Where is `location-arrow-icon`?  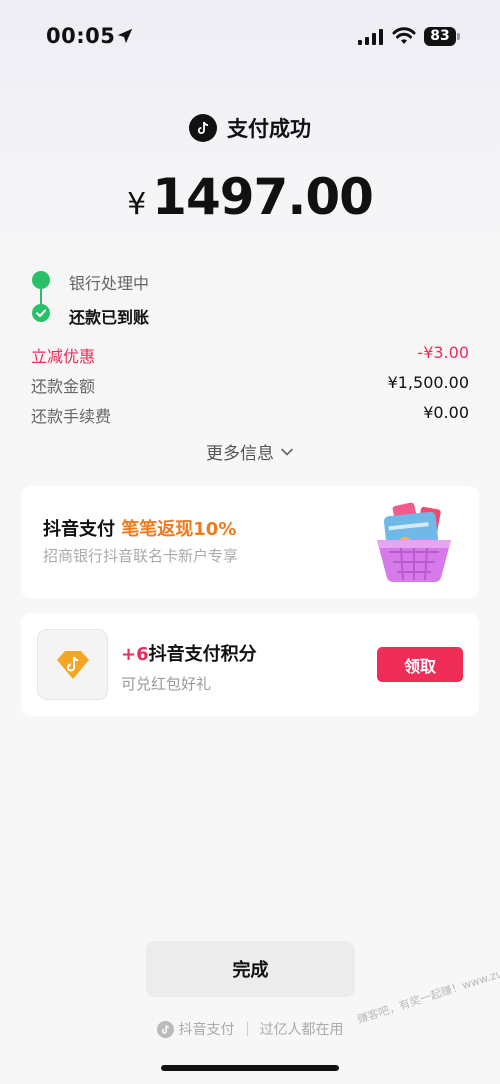
location-arrow-icon is located at coordinates (125, 36).